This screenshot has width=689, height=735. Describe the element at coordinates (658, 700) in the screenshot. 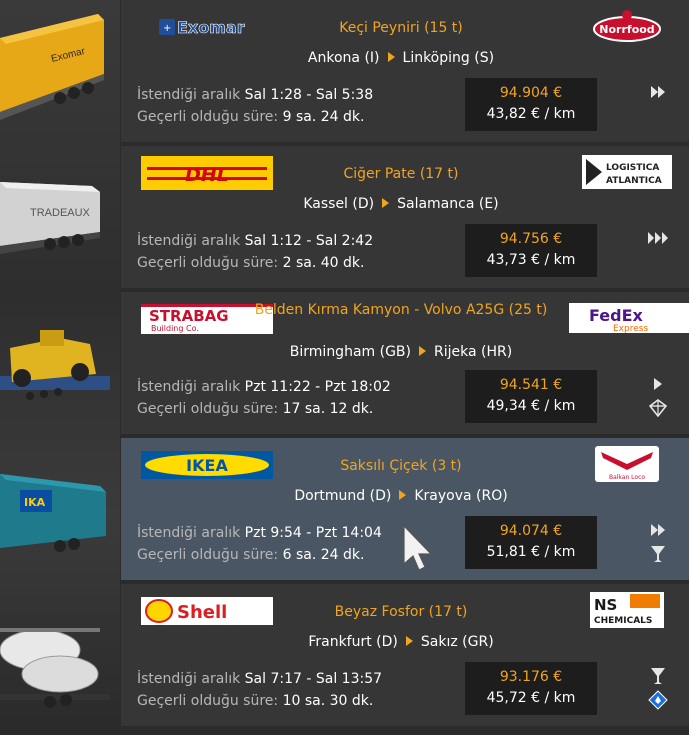

I see `hazardous-diamond-icon` at that location.